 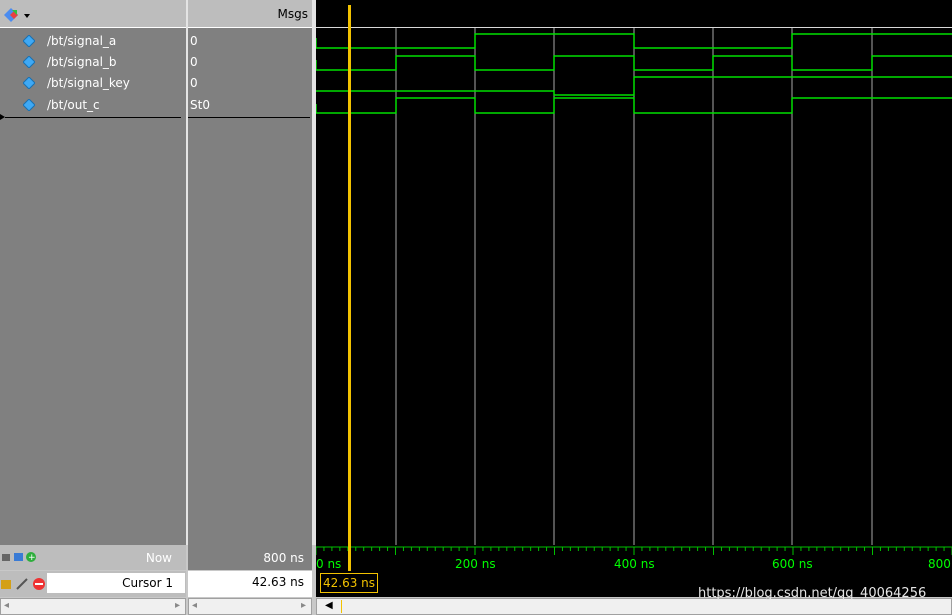 What do you see at coordinates (93, 117) in the screenshot?
I see `active-row-underline` at bounding box center [93, 117].